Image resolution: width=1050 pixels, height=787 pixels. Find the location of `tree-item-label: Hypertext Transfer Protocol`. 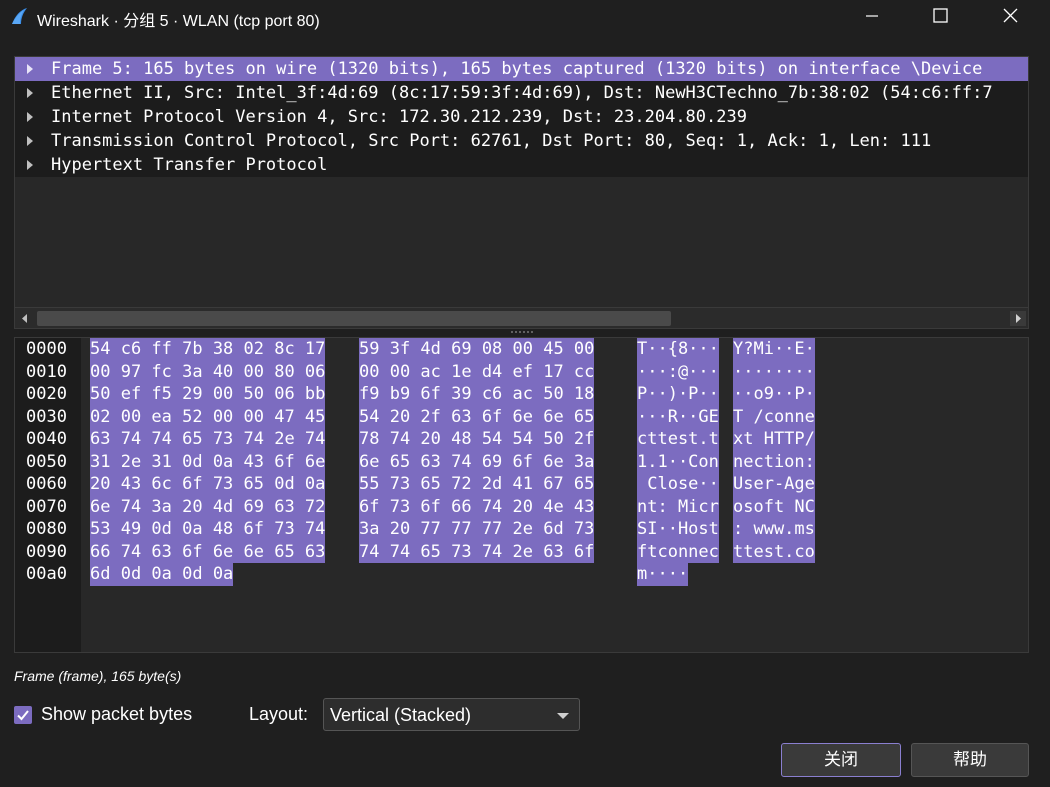

tree-item-label: Hypertext Transfer Protocol is located at coordinates (189, 165).